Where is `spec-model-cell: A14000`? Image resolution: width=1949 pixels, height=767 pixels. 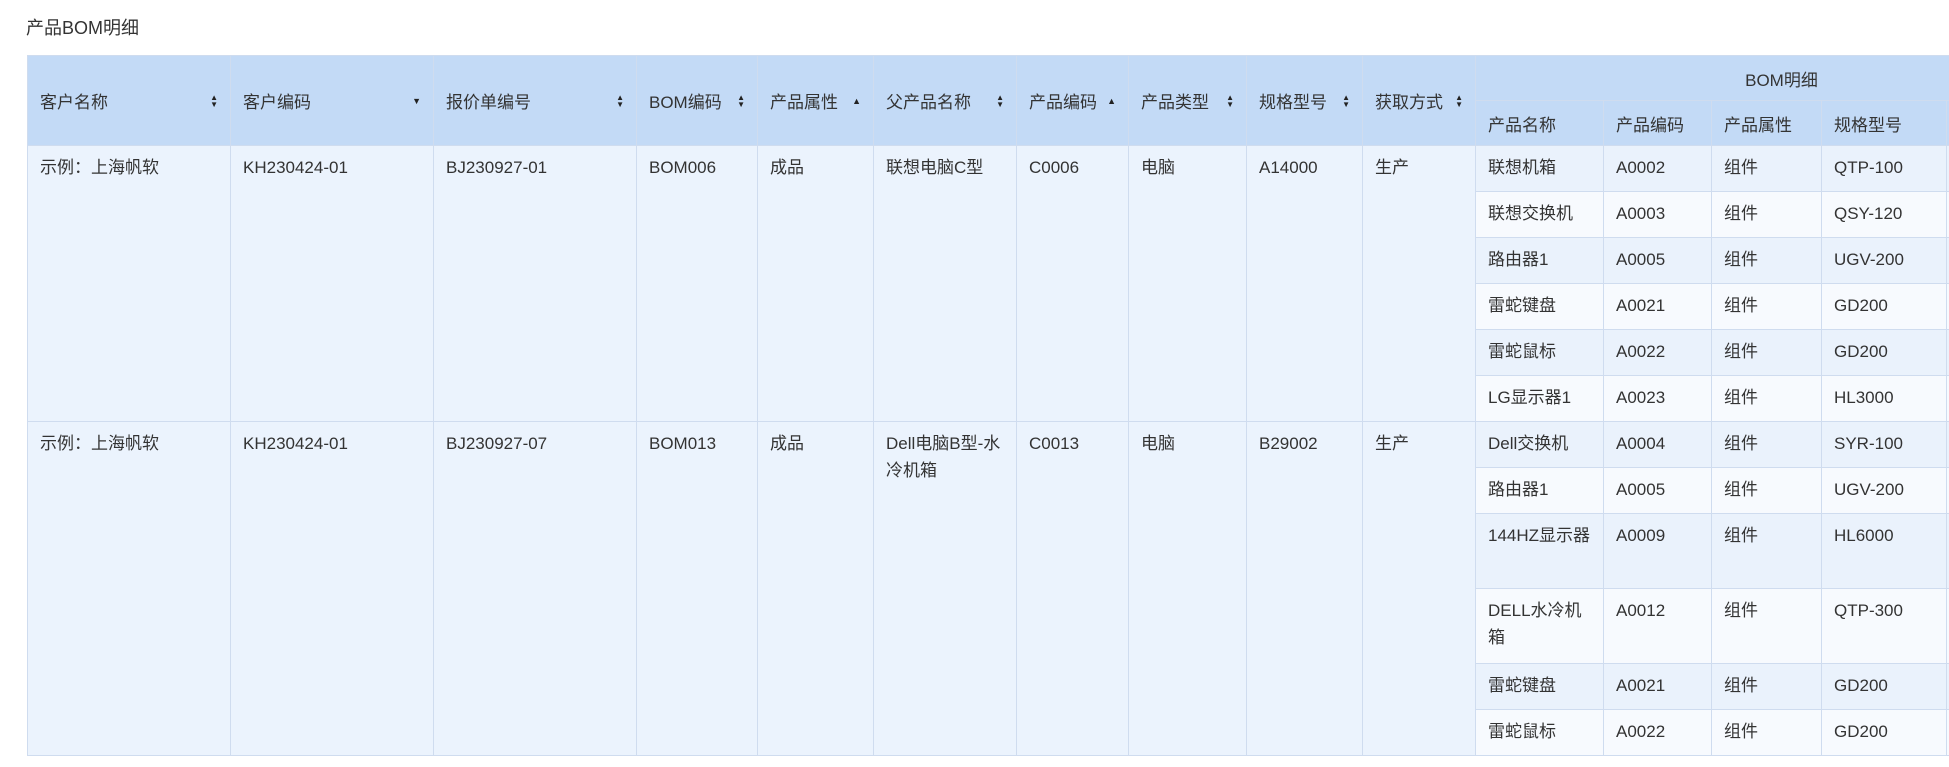
spec-model-cell: A14000 is located at coordinates (1304, 283).